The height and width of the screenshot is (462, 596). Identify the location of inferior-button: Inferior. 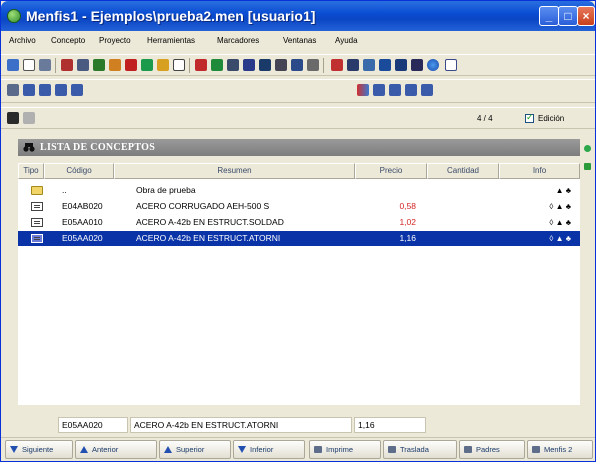
(269, 449).